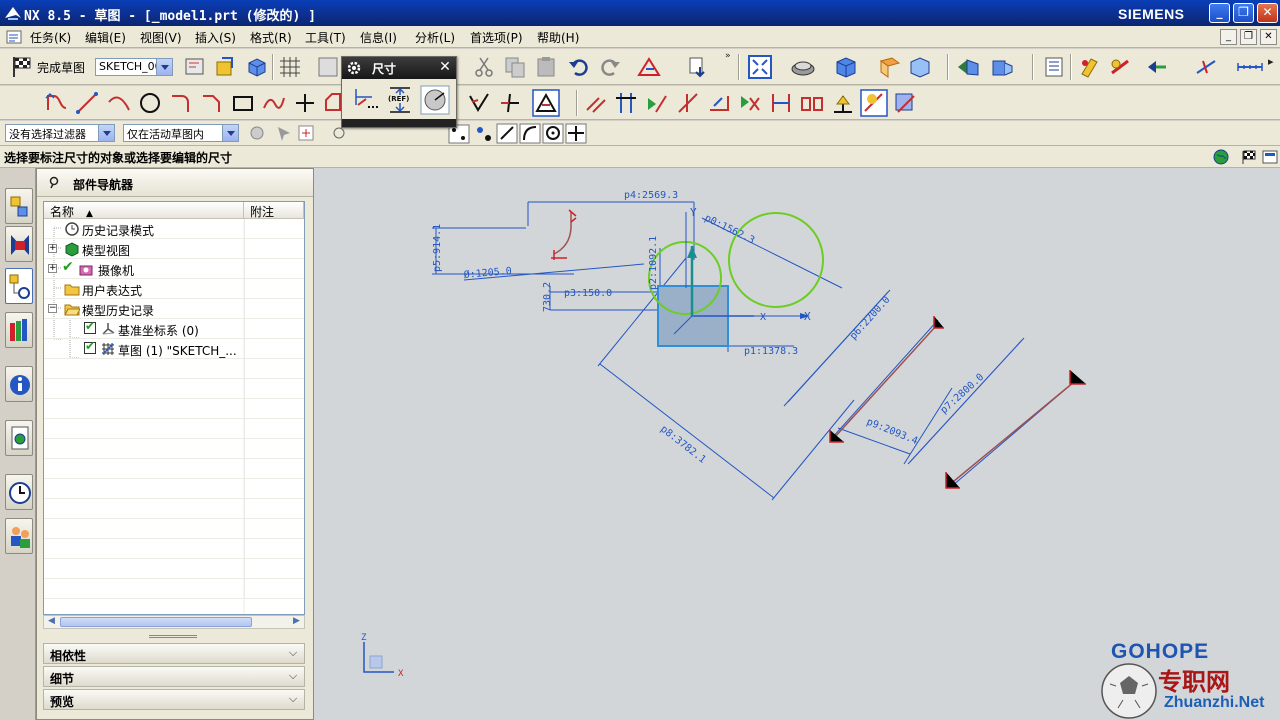 Image resolution: width=1280 pixels, height=720 pixels. I want to click on horizontal-scrollbar: ◀ ▶, so click(174, 622).